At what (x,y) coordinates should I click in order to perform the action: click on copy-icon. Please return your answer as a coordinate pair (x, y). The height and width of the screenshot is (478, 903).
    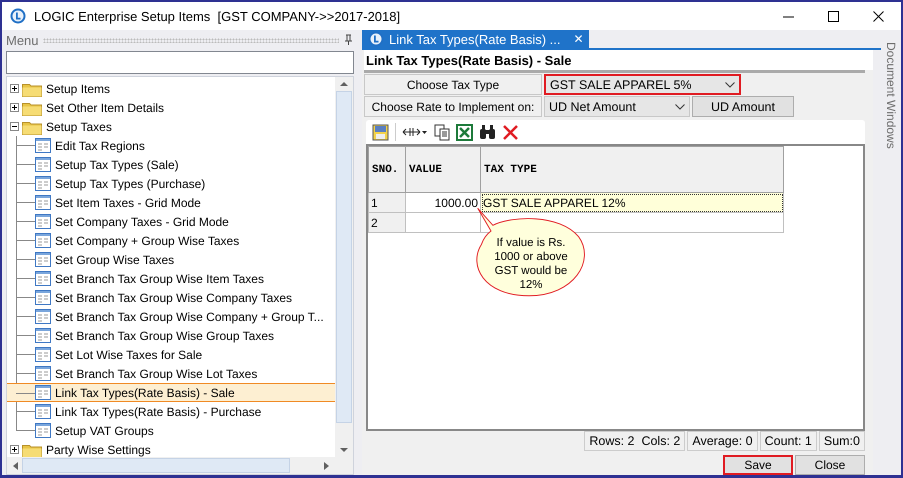
    Looking at the image, I should click on (442, 132).